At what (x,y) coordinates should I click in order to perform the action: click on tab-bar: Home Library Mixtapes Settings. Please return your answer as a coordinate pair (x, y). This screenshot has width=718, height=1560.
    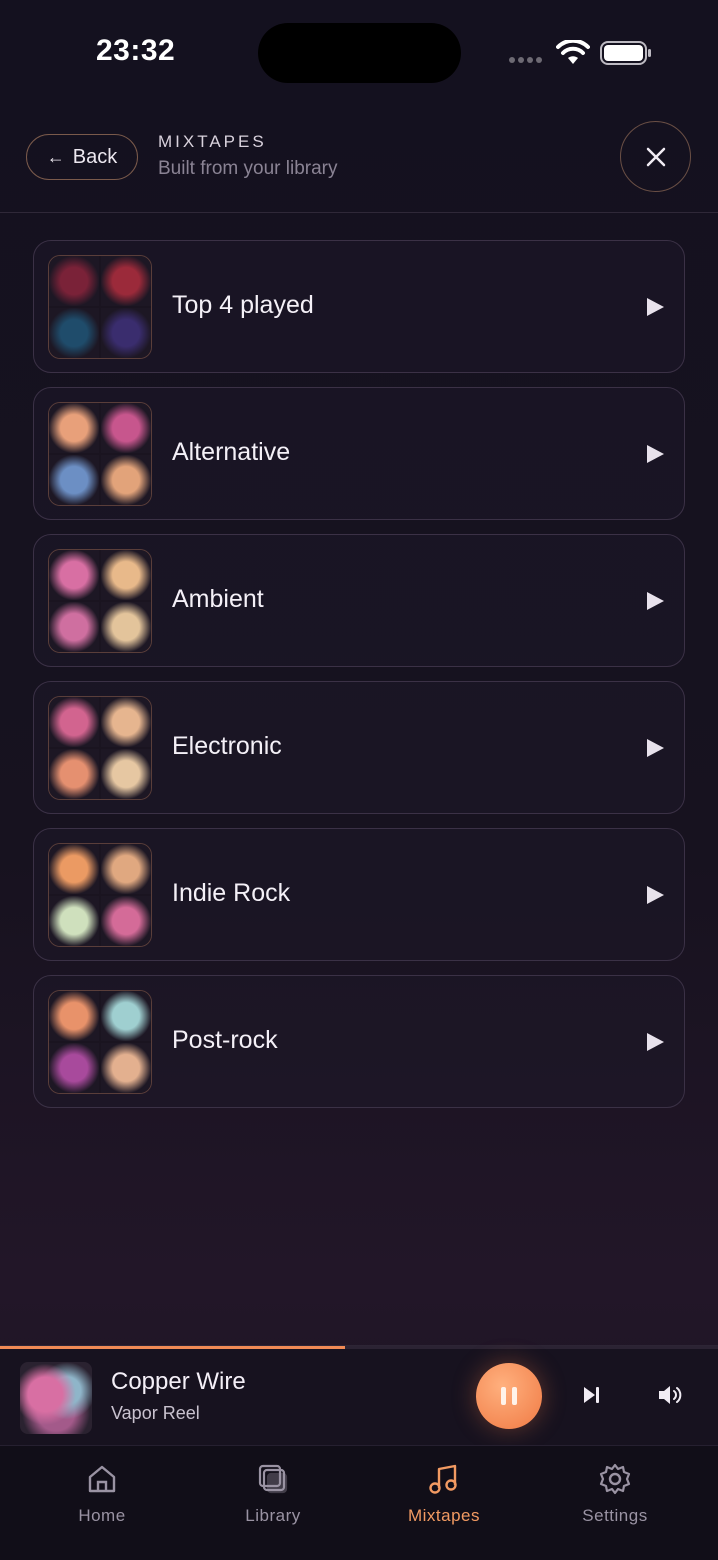
    Looking at the image, I should click on (359, 1502).